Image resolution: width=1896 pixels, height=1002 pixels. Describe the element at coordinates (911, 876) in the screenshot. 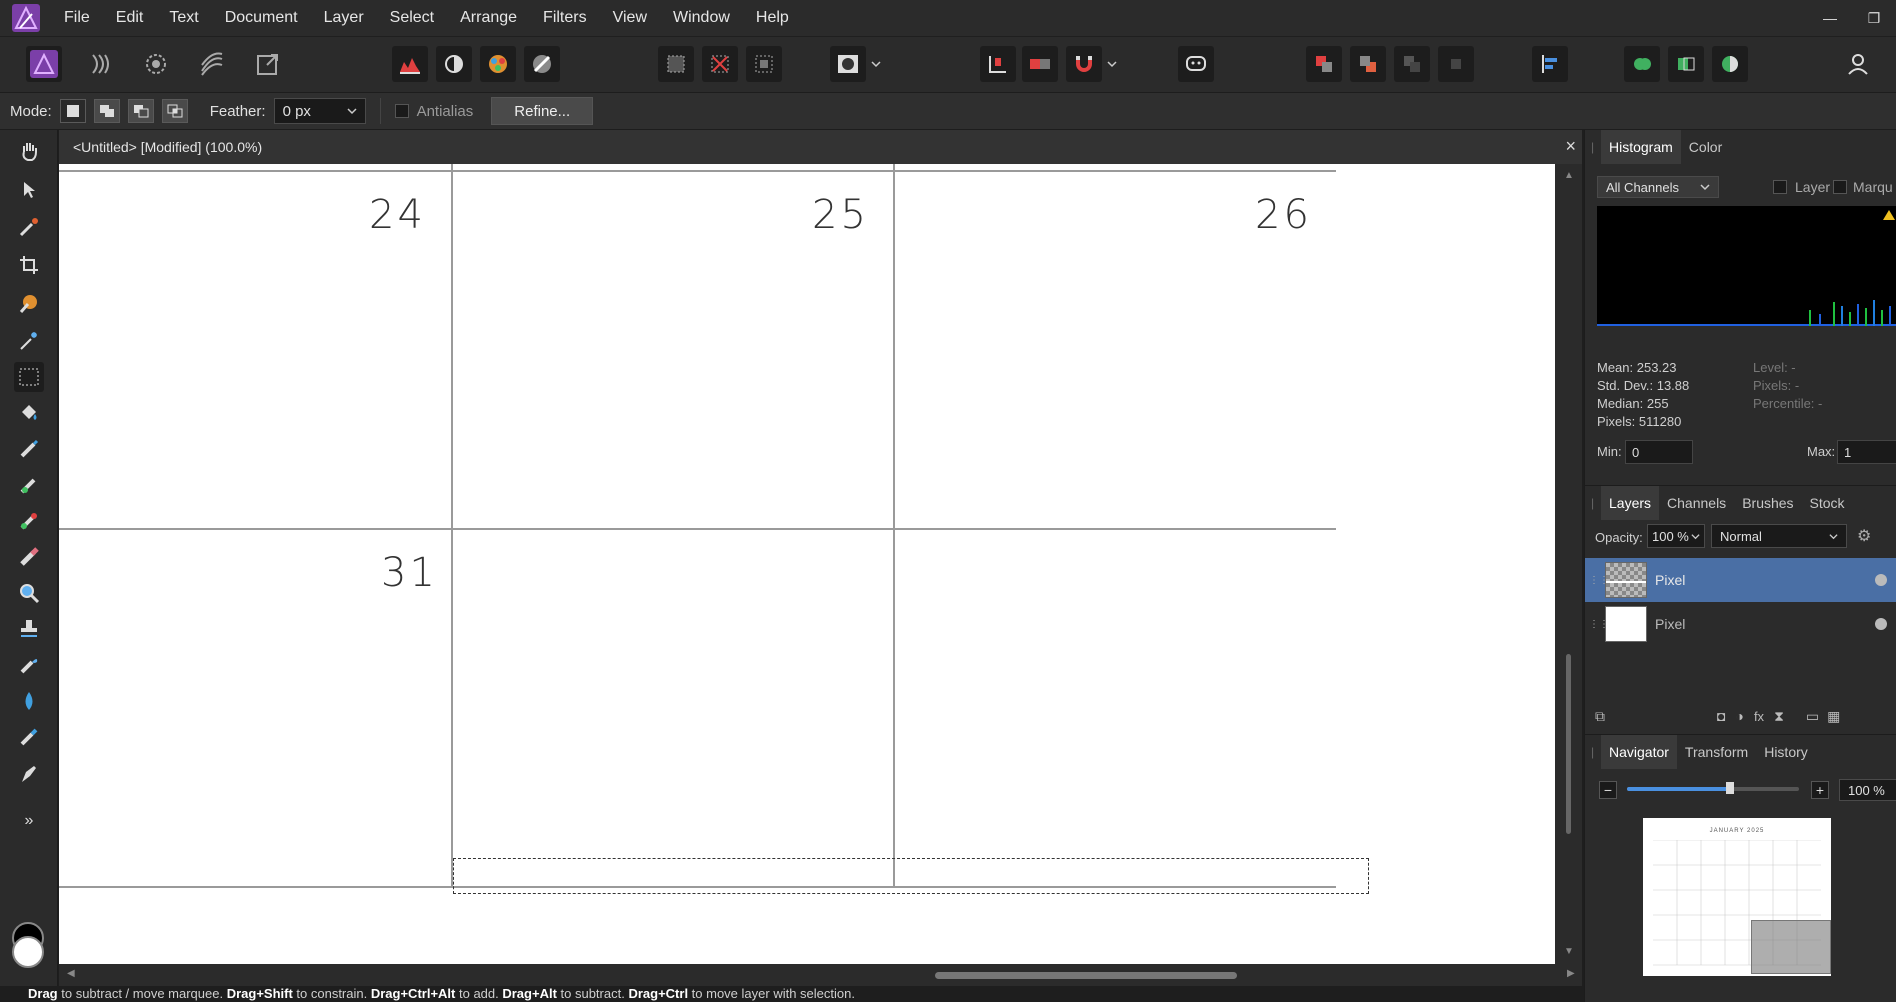

I see `selection-marquee` at that location.